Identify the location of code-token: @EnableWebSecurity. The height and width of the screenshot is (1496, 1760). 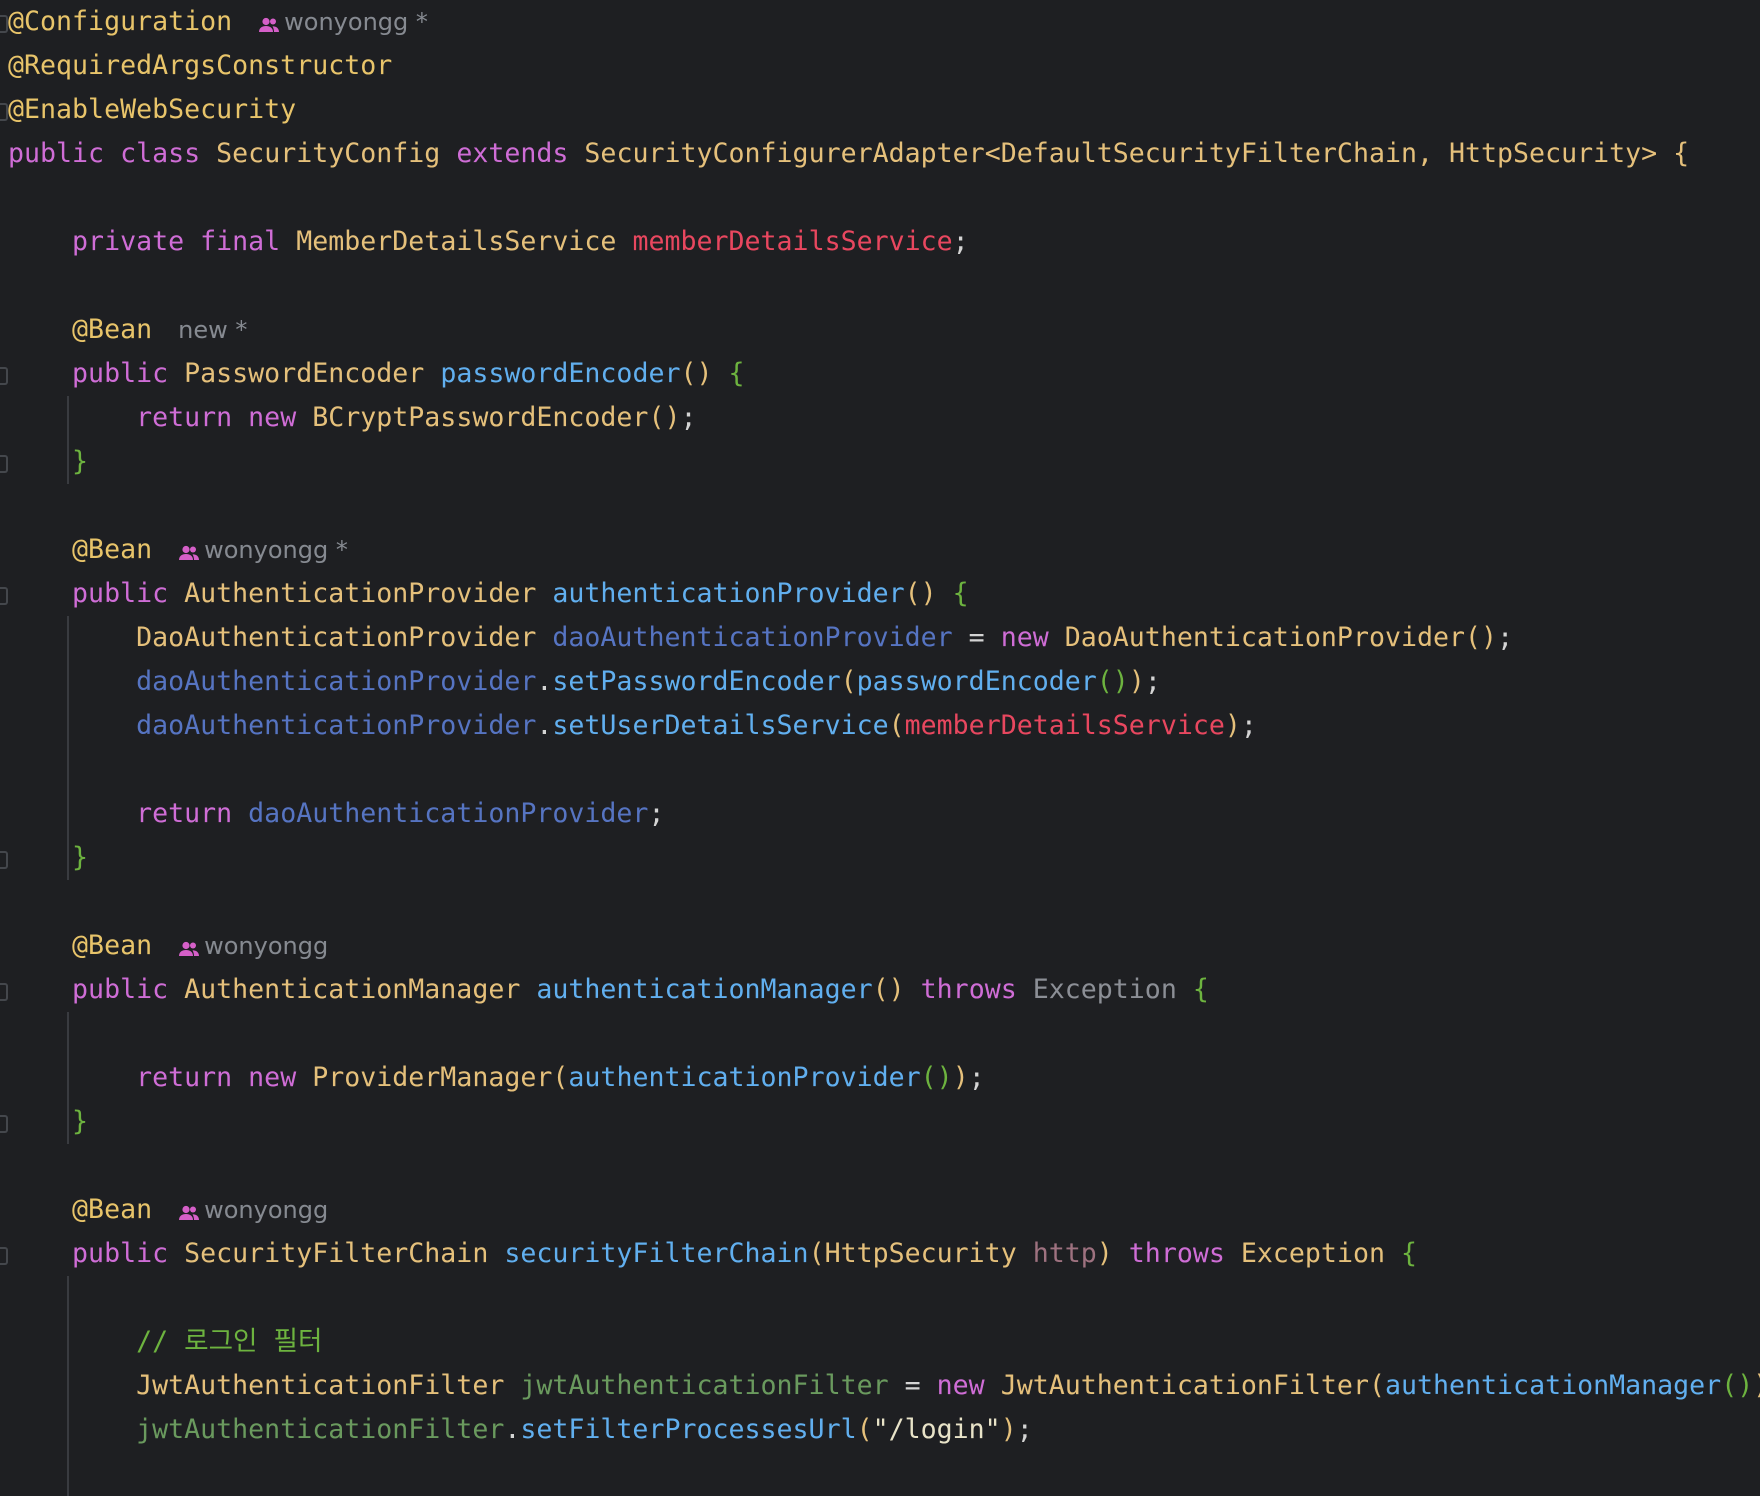
(152, 109).